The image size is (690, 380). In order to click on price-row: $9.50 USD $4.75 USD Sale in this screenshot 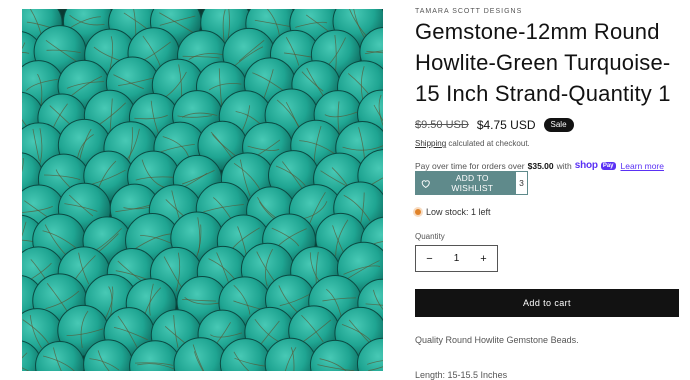, I will do `click(494, 125)`.